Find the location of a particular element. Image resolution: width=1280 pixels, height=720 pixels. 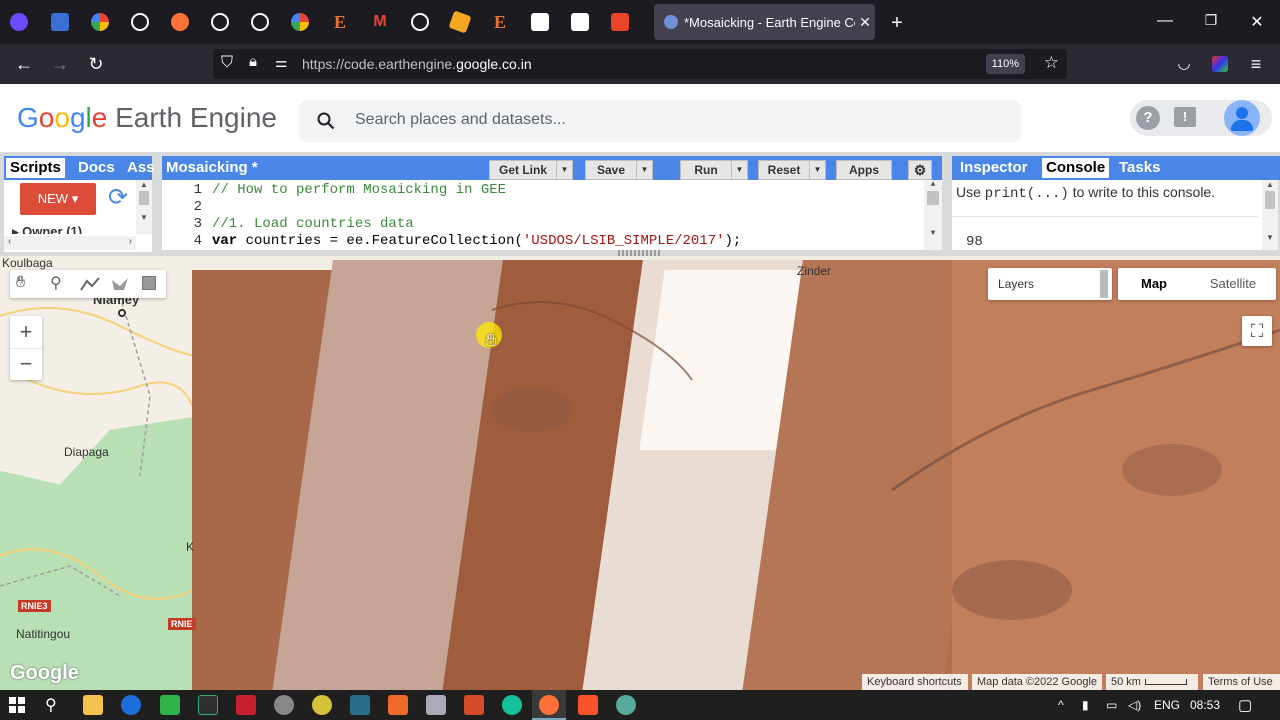

reload-icon: ↻ is located at coordinates (96, 64).